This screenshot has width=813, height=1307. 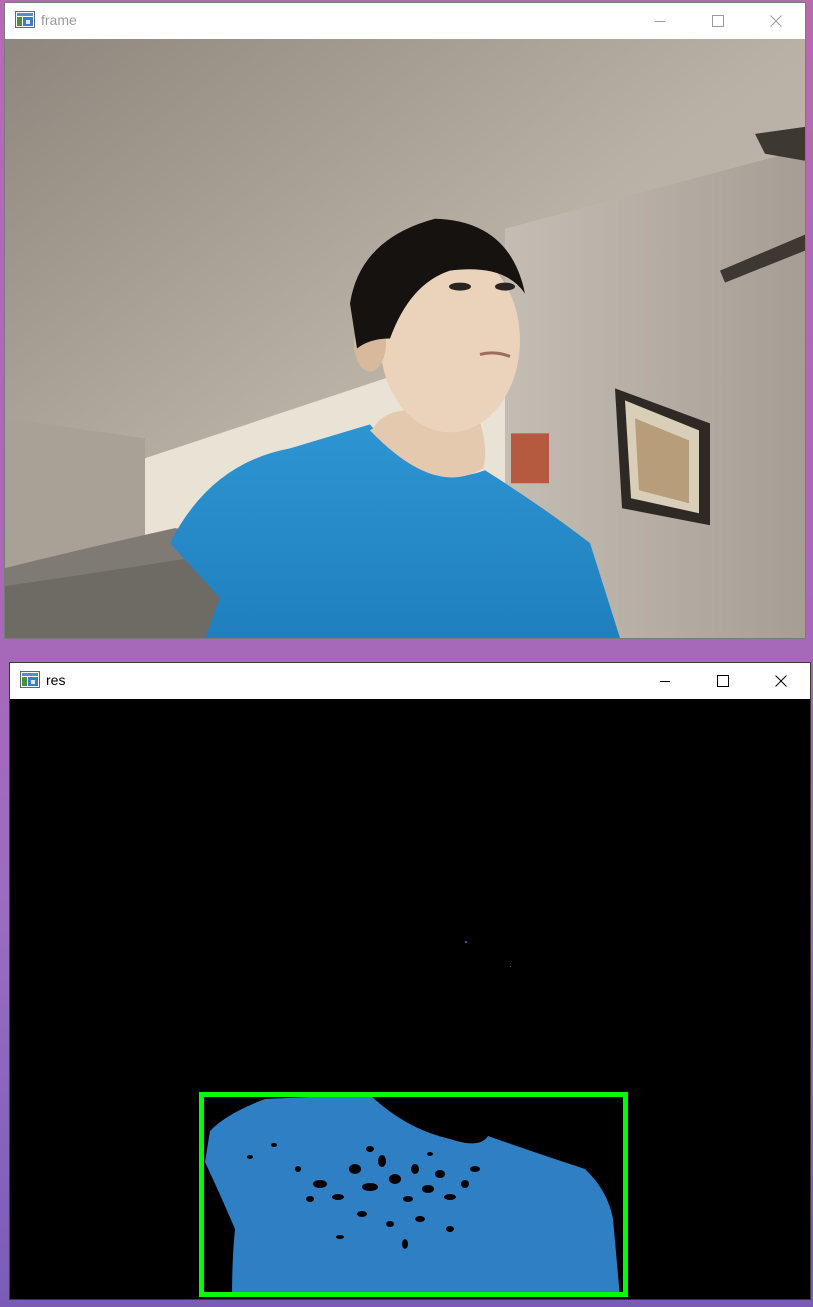 What do you see at coordinates (410, 680) in the screenshot?
I see `res-titlebar: res` at bounding box center [410, 680].